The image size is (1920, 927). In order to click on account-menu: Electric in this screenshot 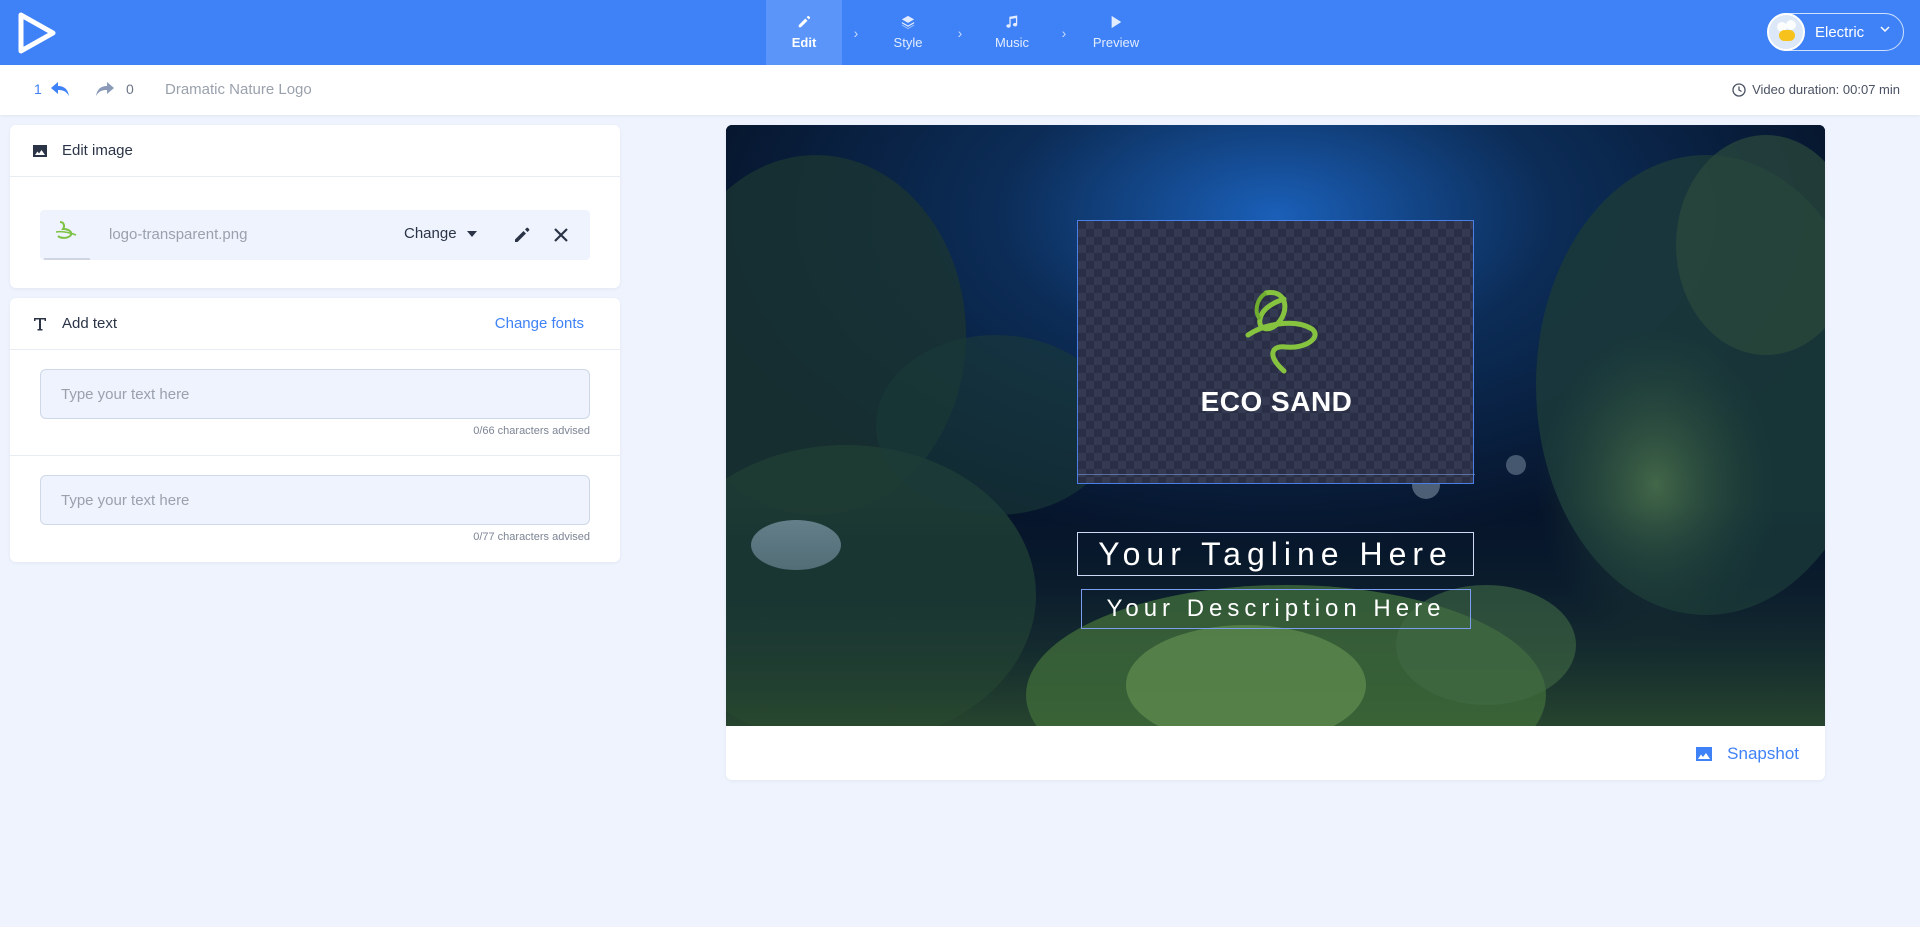, I will do `click(1835, 32)`.